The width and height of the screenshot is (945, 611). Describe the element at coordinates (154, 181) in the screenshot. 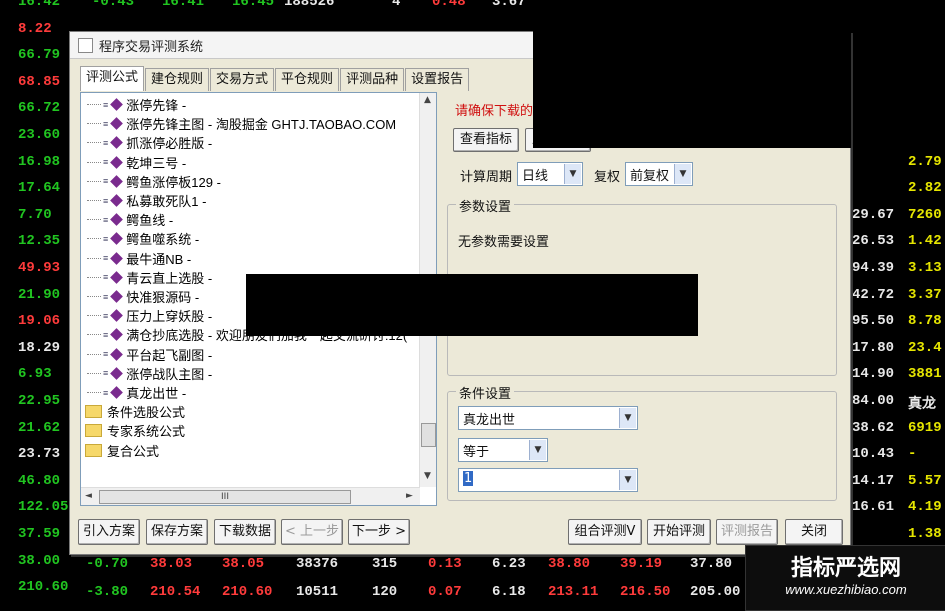

I see `tree-formula-item: ≡ 鳄鱼涨停板129 -` at that location.